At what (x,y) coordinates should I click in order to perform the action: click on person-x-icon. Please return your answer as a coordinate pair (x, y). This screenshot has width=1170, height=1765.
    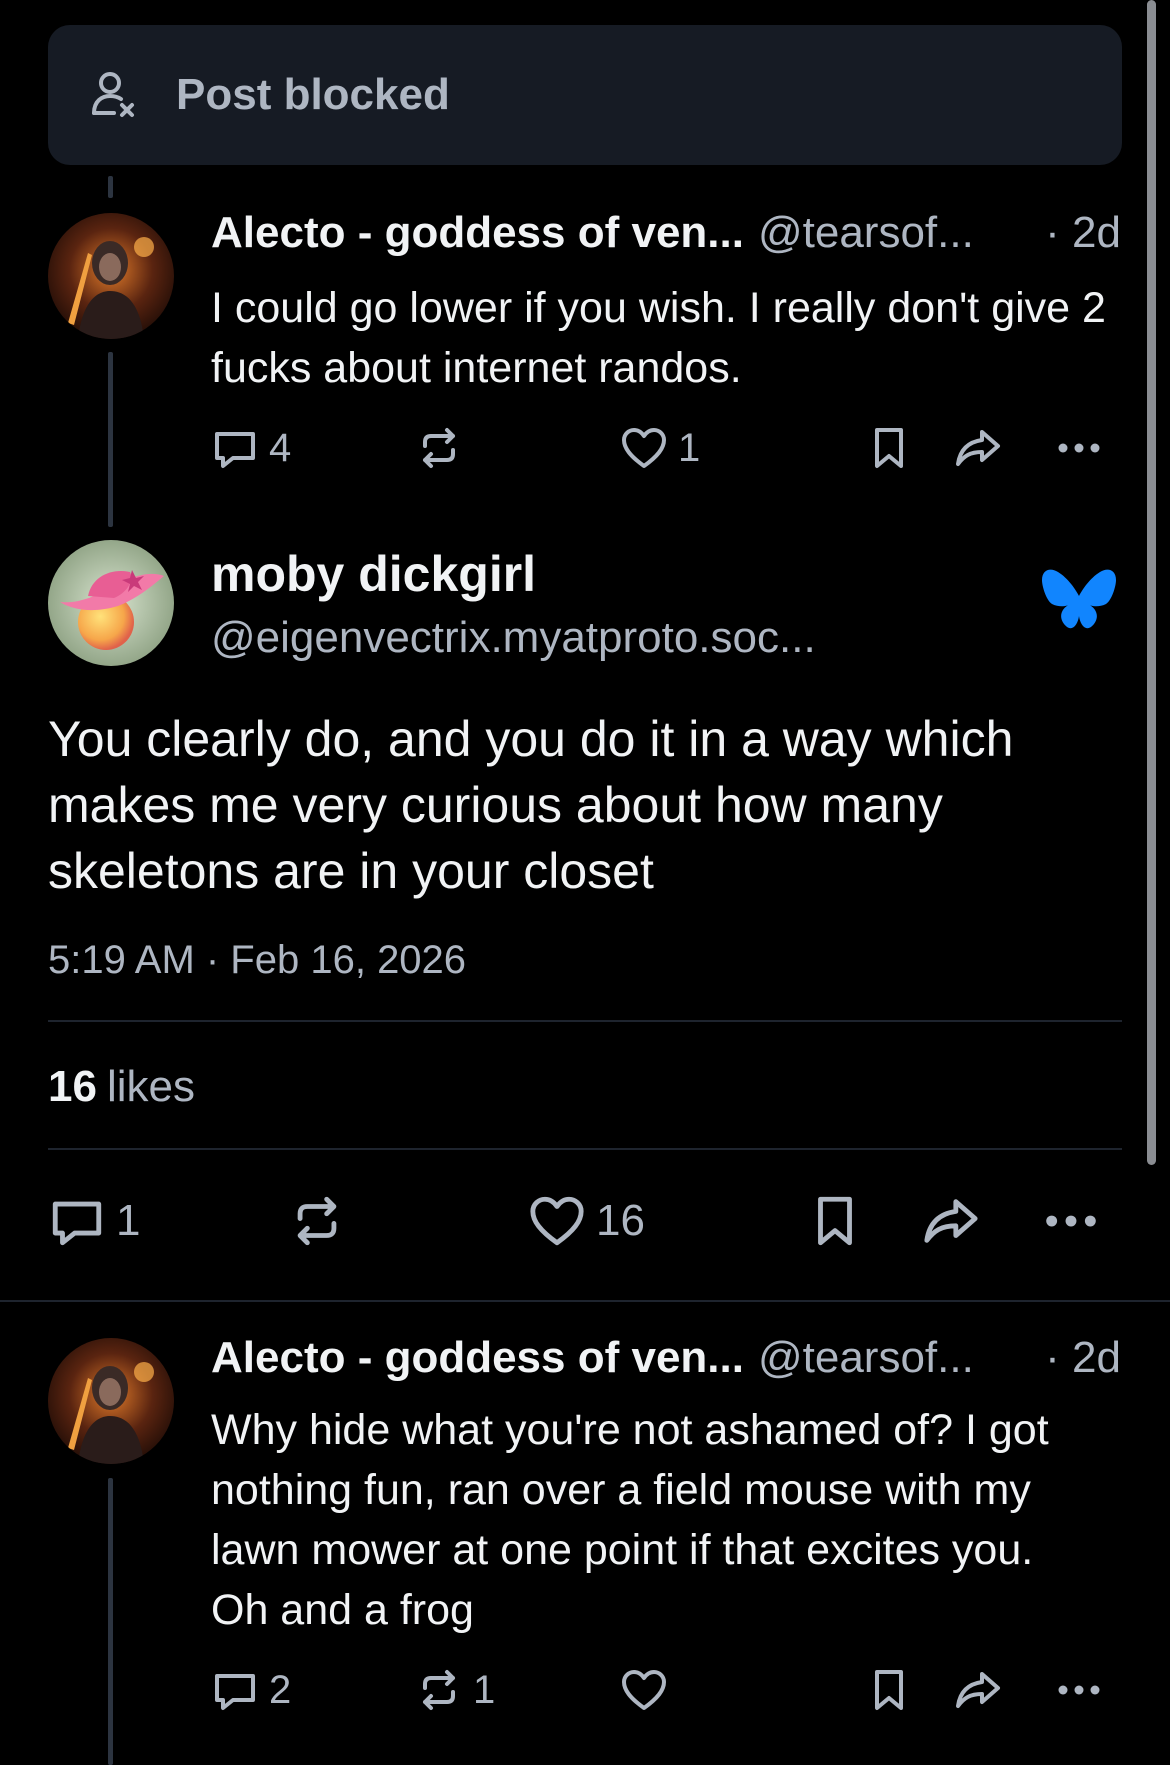
    Looking at the image, I should click on (113, 94).